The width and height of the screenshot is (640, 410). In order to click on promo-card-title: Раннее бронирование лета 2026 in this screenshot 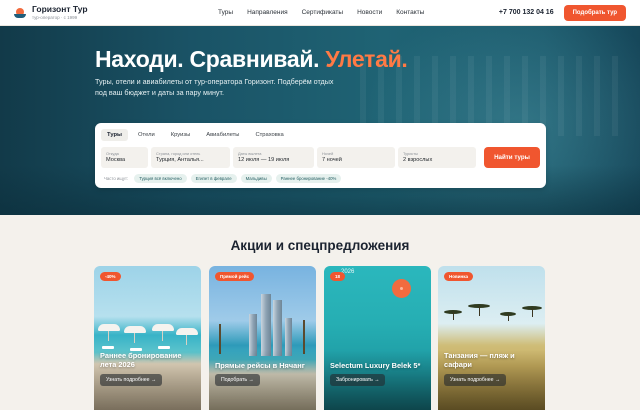, I will do `click(141, 360)`.